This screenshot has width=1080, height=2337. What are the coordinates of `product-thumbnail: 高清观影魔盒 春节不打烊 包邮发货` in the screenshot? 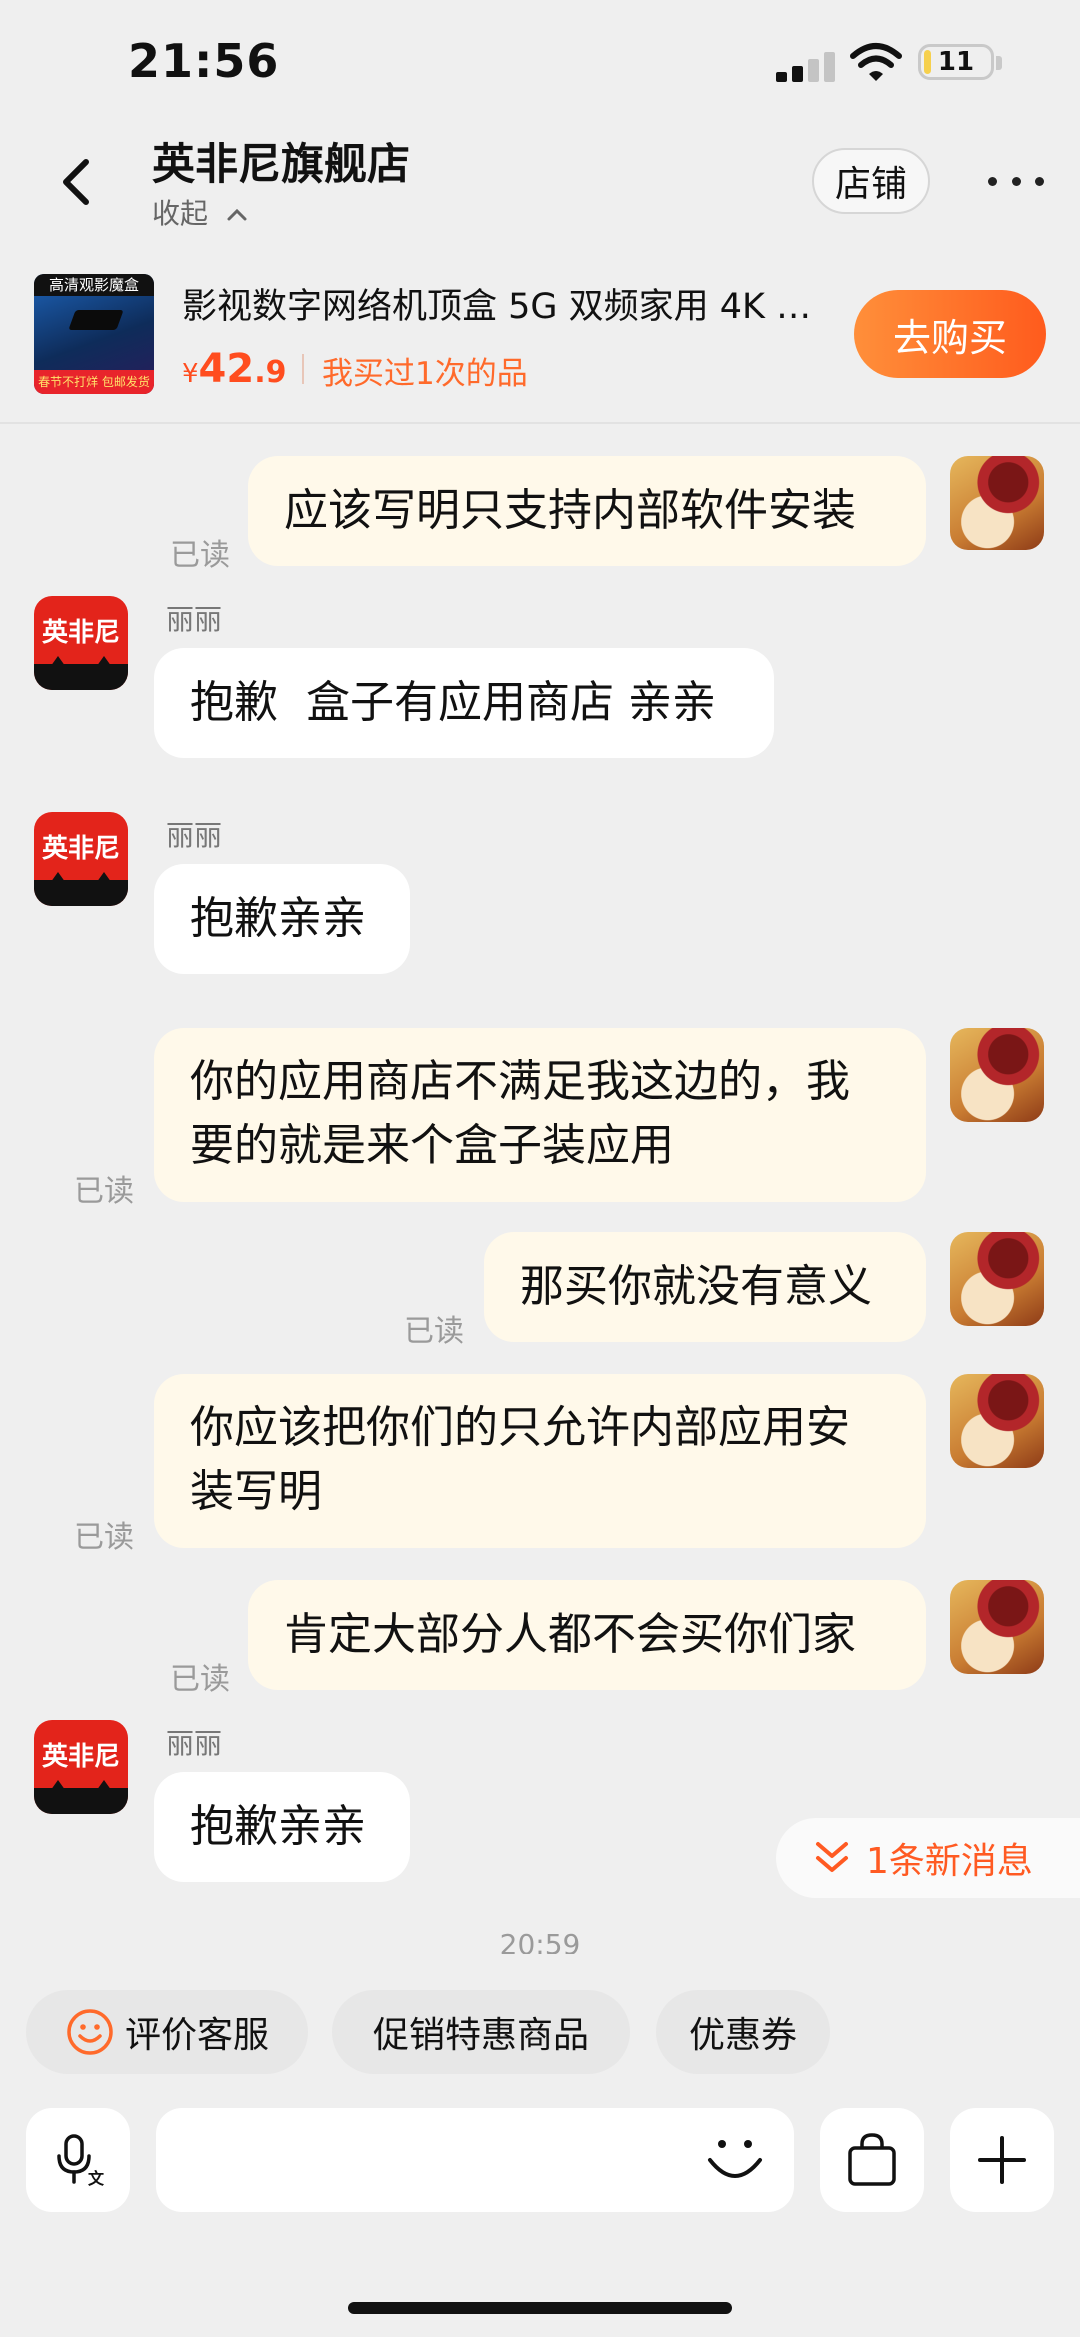 It's located at (94, 334).